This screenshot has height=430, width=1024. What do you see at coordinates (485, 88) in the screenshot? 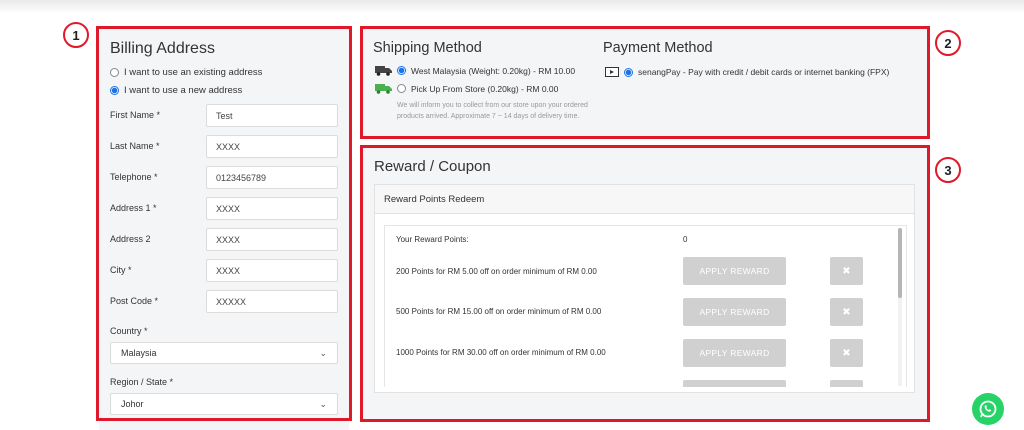
I see `shipping-option-label: Pick Up From Store (0.20kg) - RM 0.00` at bounding box center [485, 88].